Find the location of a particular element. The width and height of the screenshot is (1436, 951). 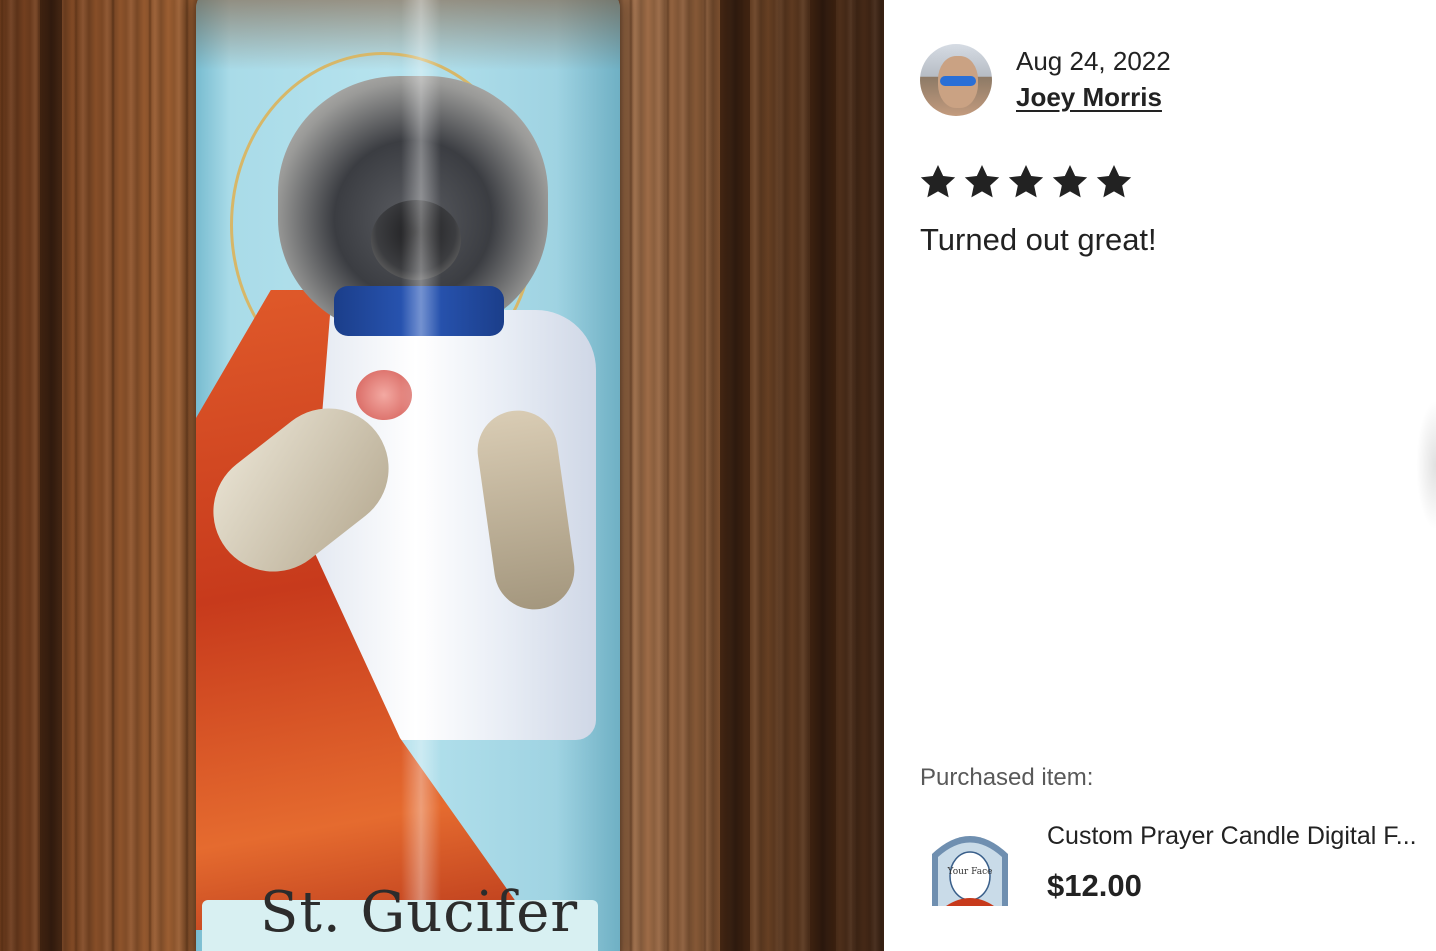

star-rating is located at coordinates (1026, 182).